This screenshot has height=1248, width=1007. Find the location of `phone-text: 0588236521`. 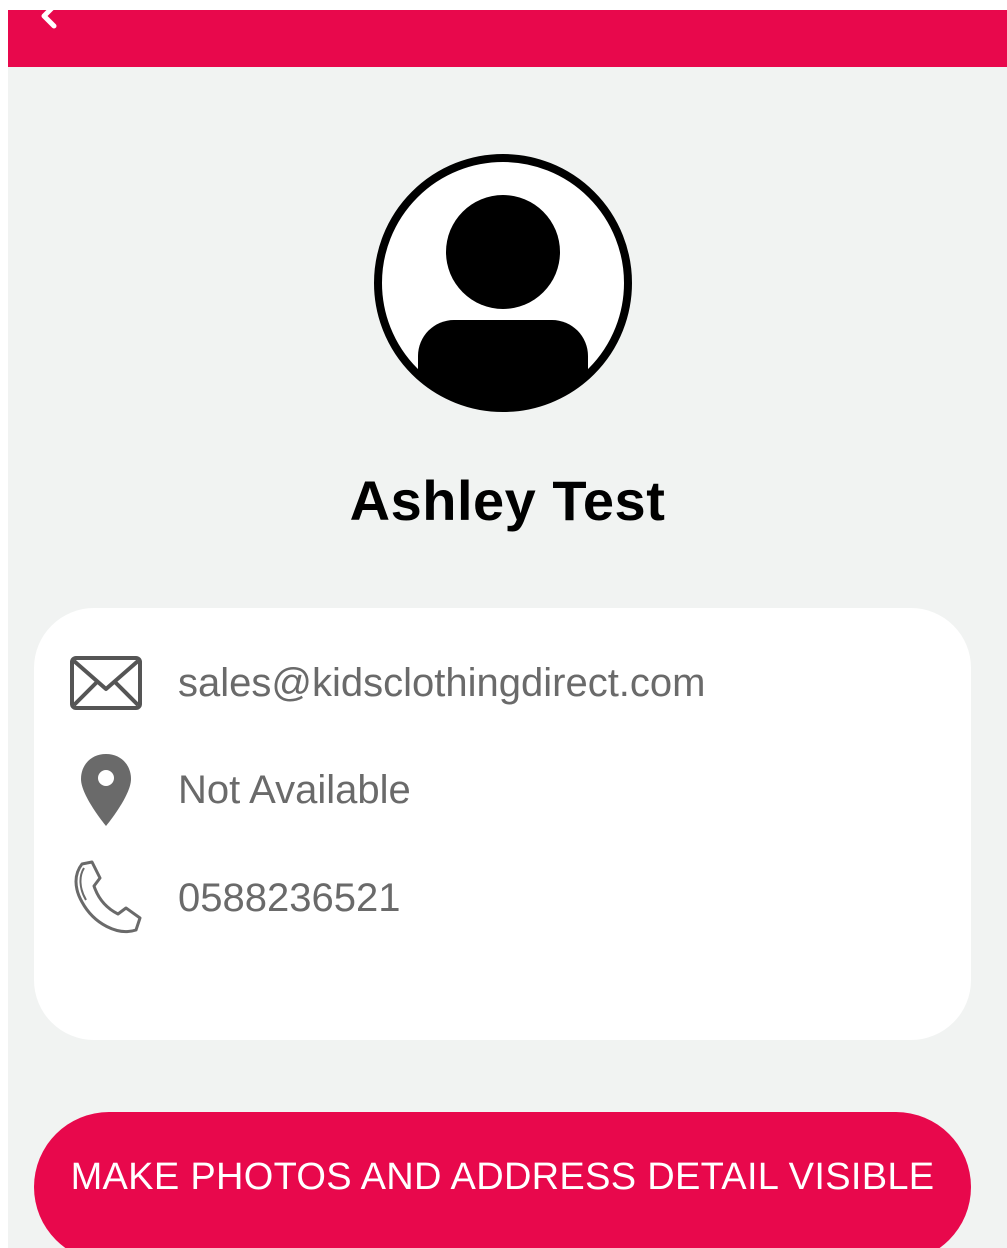

phone-text: 0588236521 is located at coordinates (289, 898).